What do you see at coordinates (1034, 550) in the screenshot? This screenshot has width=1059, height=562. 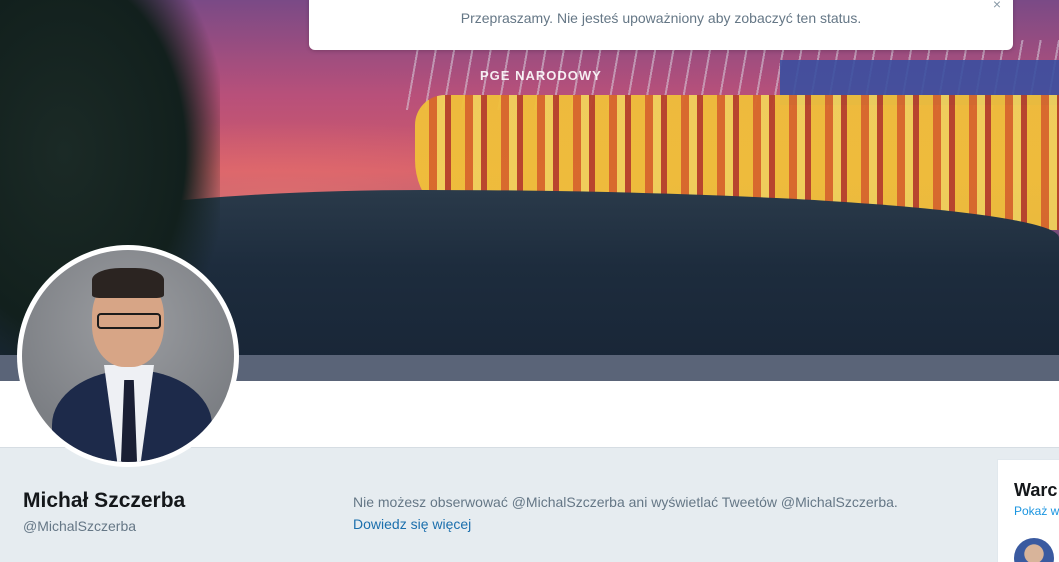 I see `suggested-user-avatar` at bounding box center [1034, 550].